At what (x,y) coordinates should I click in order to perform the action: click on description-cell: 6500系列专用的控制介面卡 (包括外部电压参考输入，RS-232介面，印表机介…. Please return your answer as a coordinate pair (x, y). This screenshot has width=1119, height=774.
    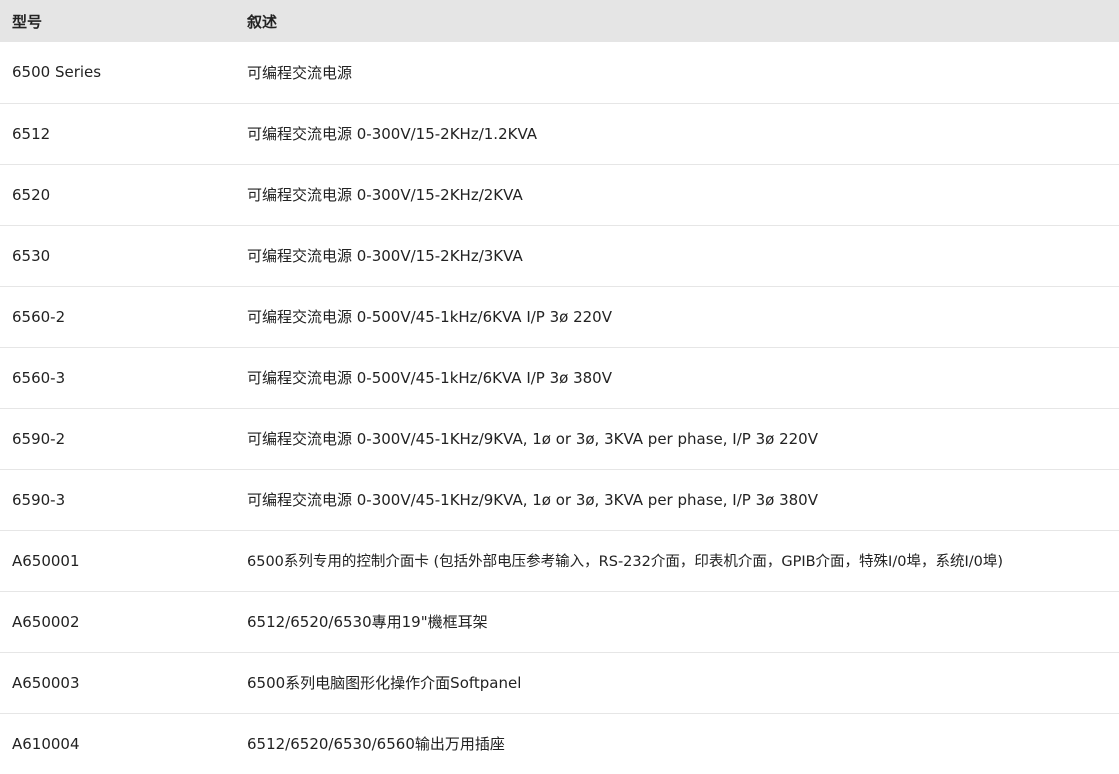
    Looking at the image, I should click on (625, 562).